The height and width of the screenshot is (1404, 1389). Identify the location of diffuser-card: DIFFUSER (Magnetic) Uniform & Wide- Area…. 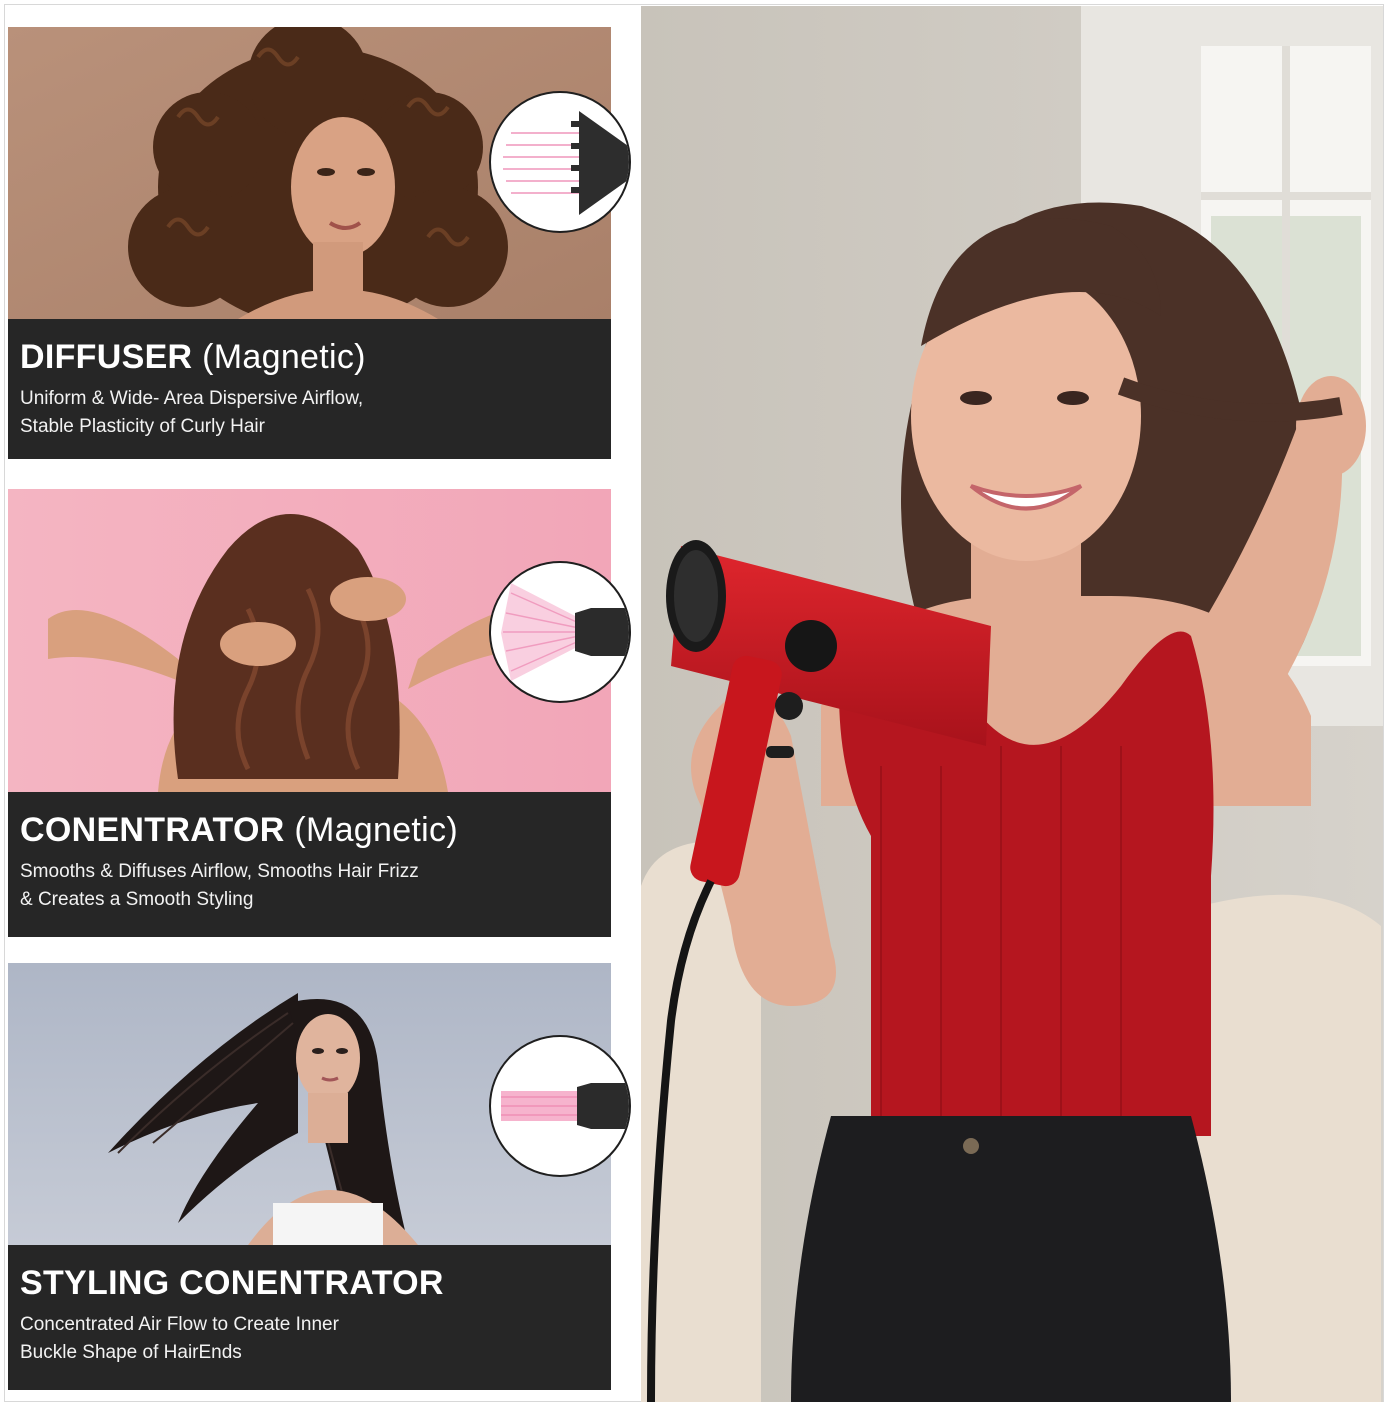
(309, 243).